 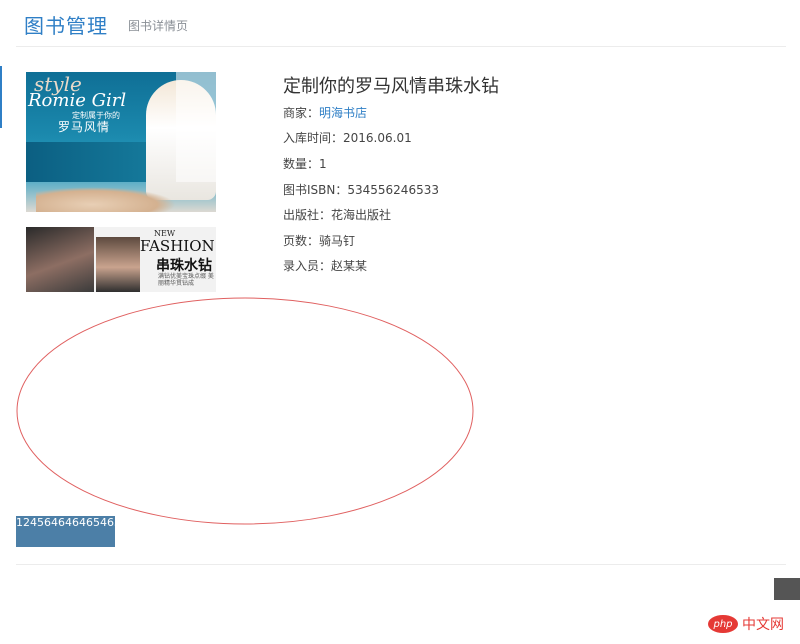 I want to click on watermark: php 中文网, so click(x=746, y=624).